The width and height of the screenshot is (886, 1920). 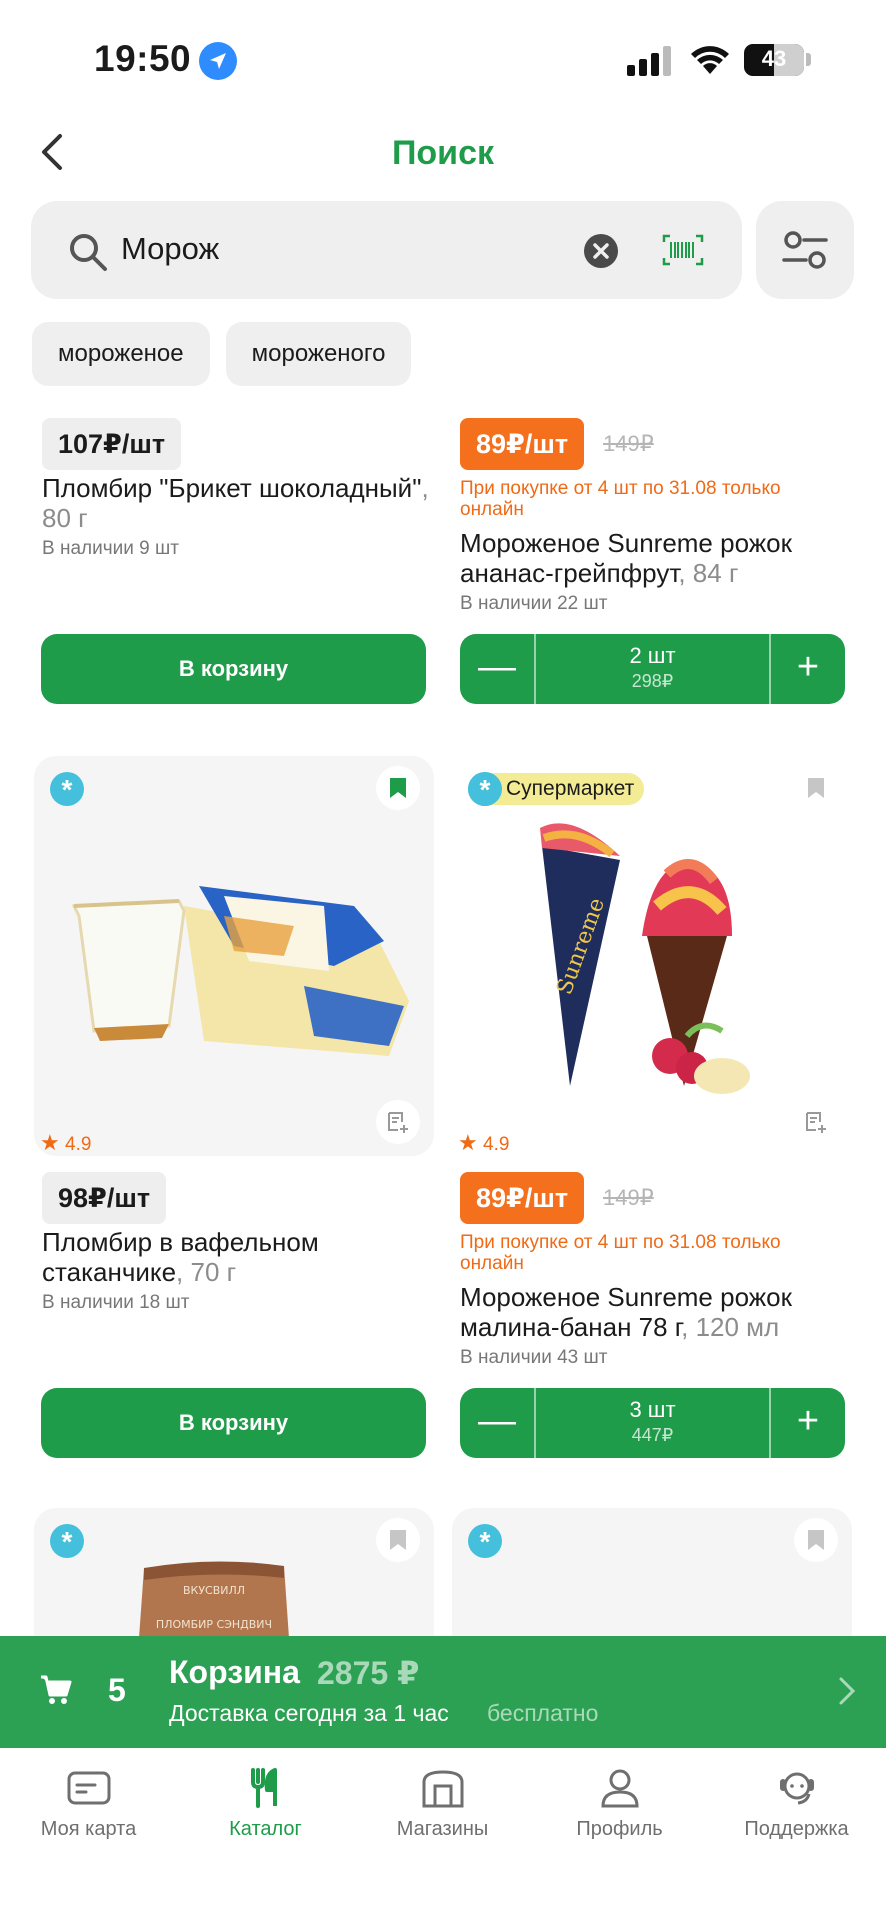 What do you see at coordinates (222, 354) in the screenshot?
I see `suggestion-chips: мороженое мороженого` at bounding box center [222, 354].